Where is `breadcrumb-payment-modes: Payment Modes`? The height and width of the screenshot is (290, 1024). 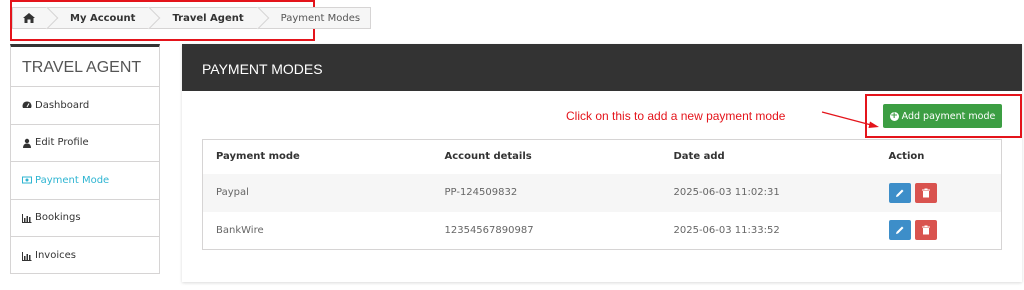 breadcrumb-payment-modes: Payment Modes is located at coordinates (314, 18).